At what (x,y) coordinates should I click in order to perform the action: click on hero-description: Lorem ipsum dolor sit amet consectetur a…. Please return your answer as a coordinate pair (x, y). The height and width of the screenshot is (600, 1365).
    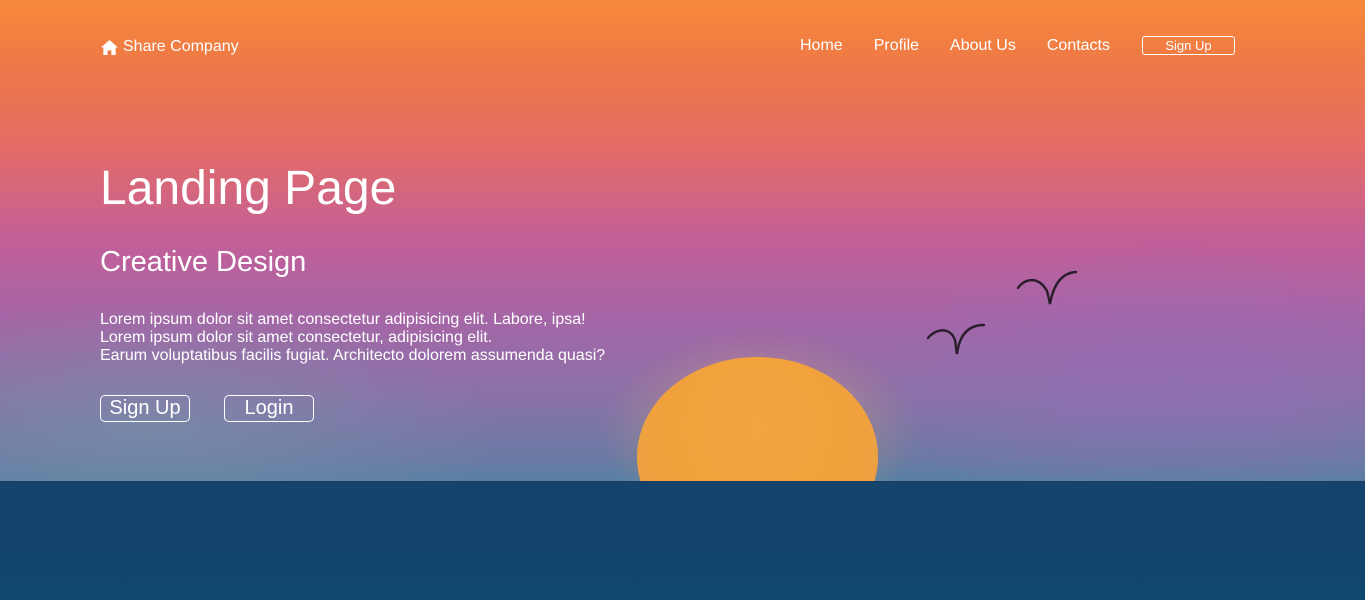
    Looking at the image, I should click on (352, 338).